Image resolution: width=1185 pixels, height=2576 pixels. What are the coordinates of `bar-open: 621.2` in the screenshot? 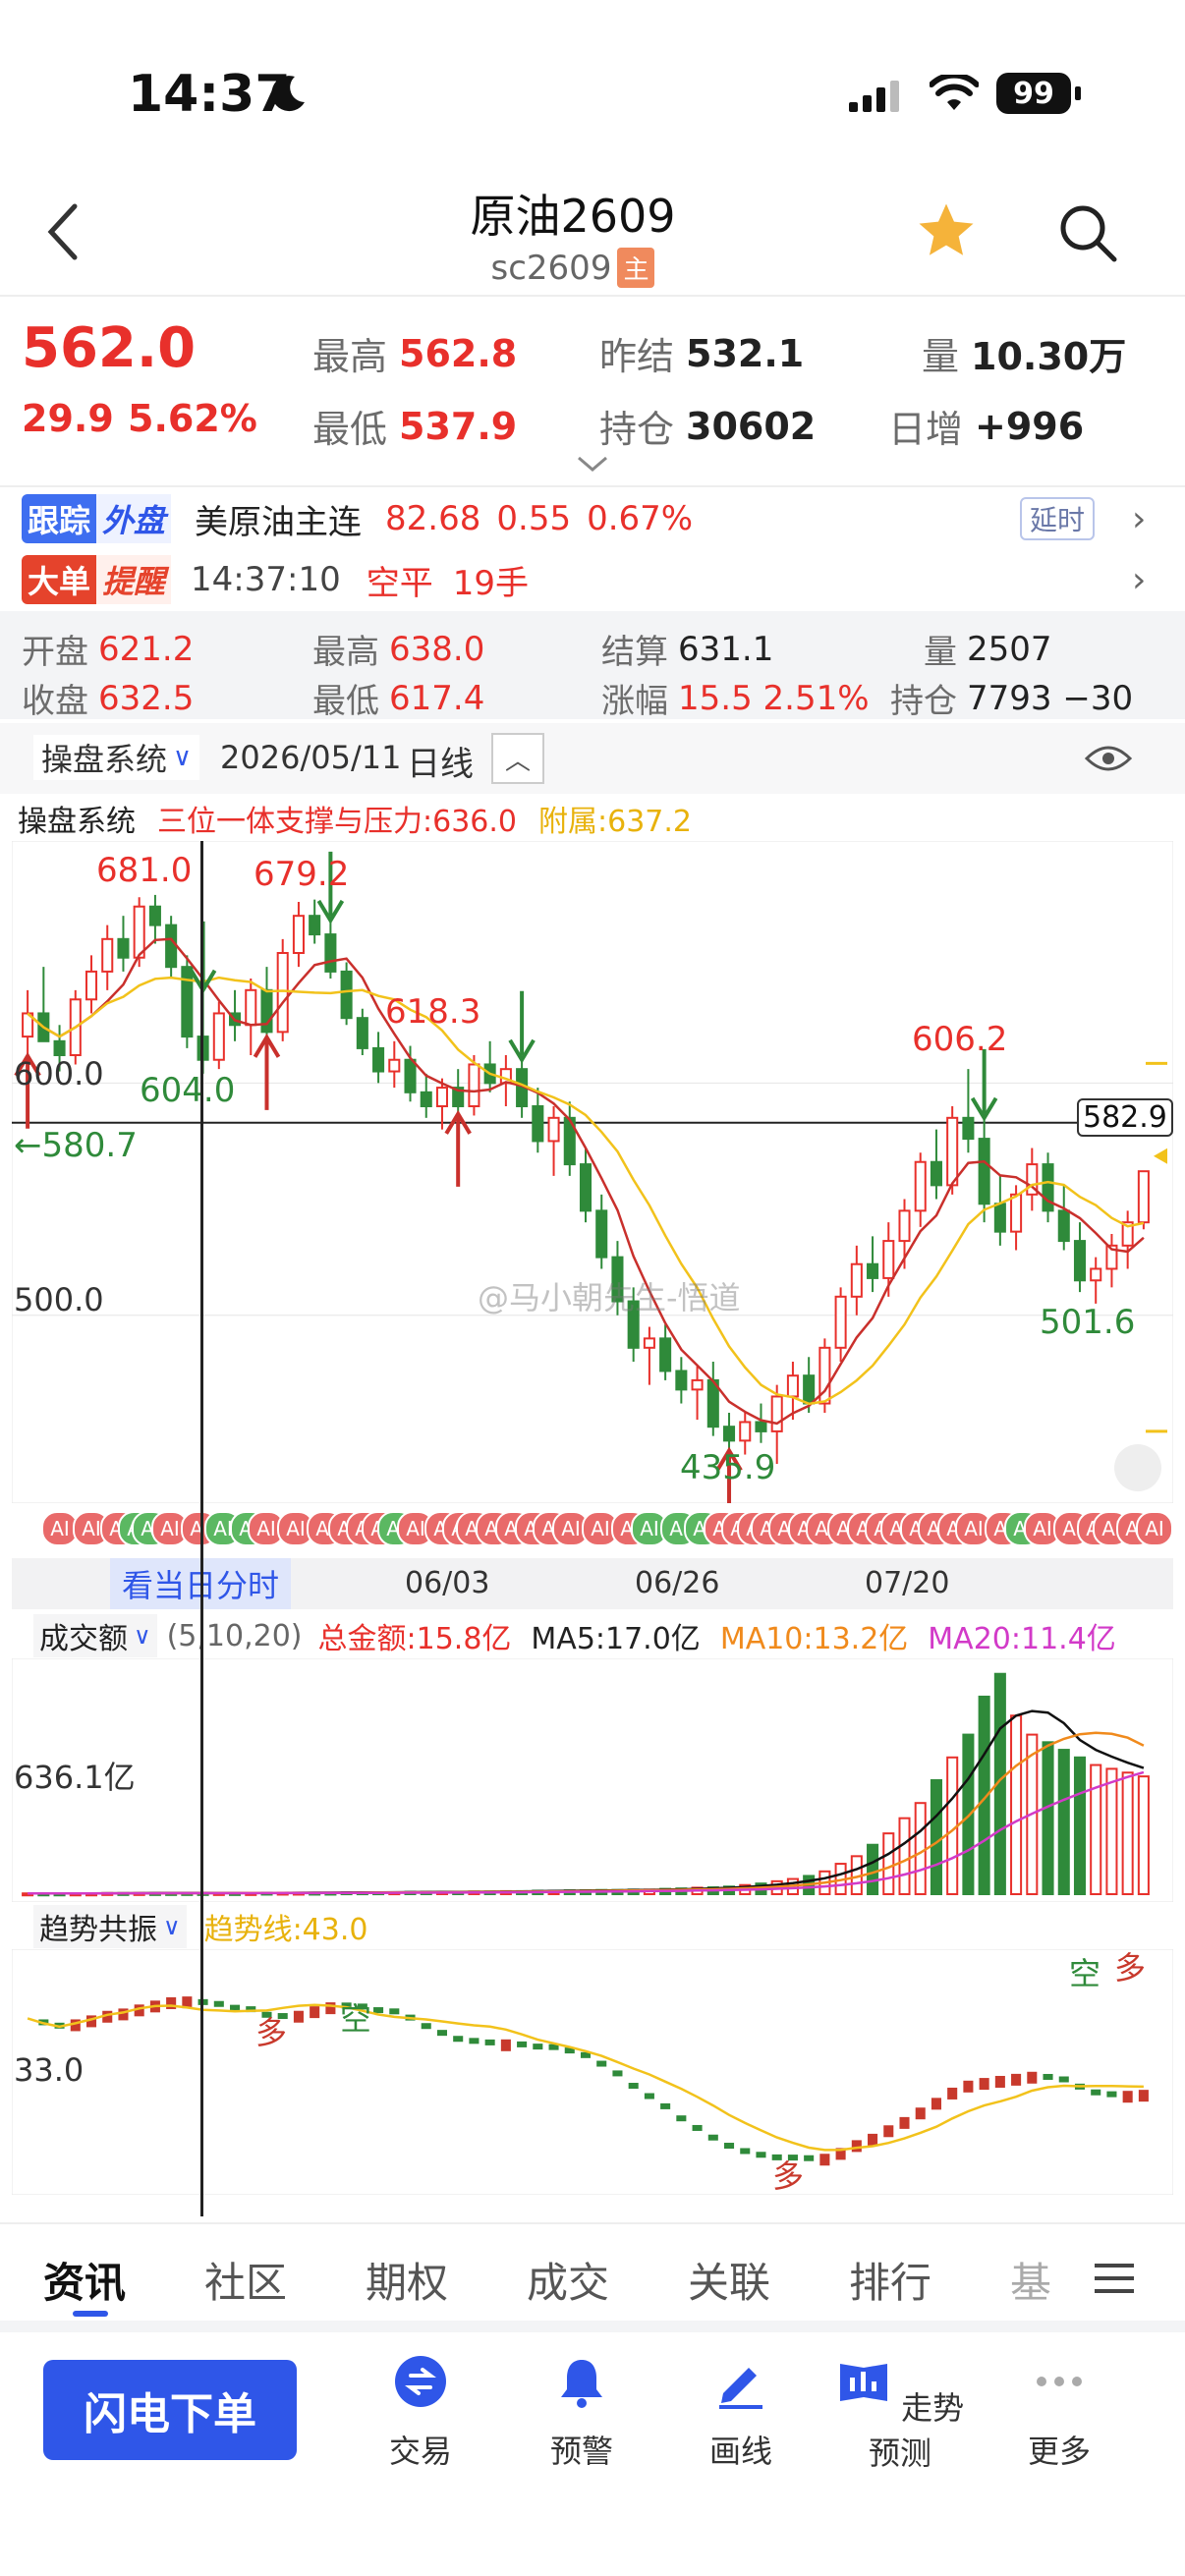 It's located at (147, 649).